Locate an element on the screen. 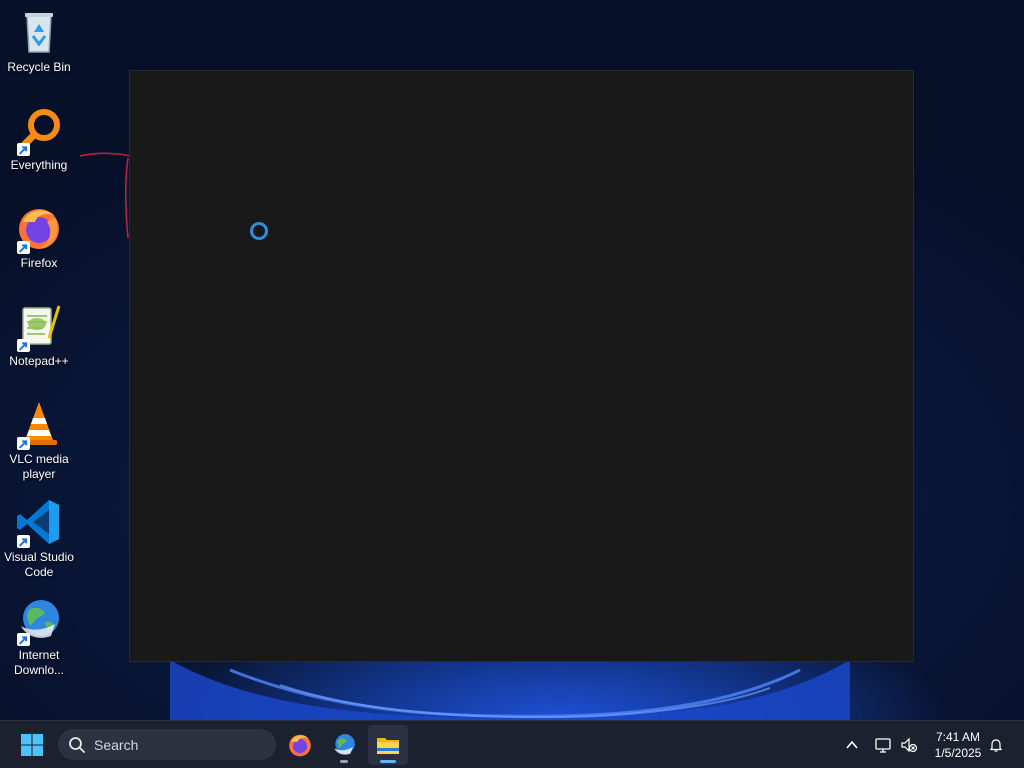 The width and height of the screenshot is (1024, 768). desktop-icon-everything: Everything is located at coordinates (39, 139).